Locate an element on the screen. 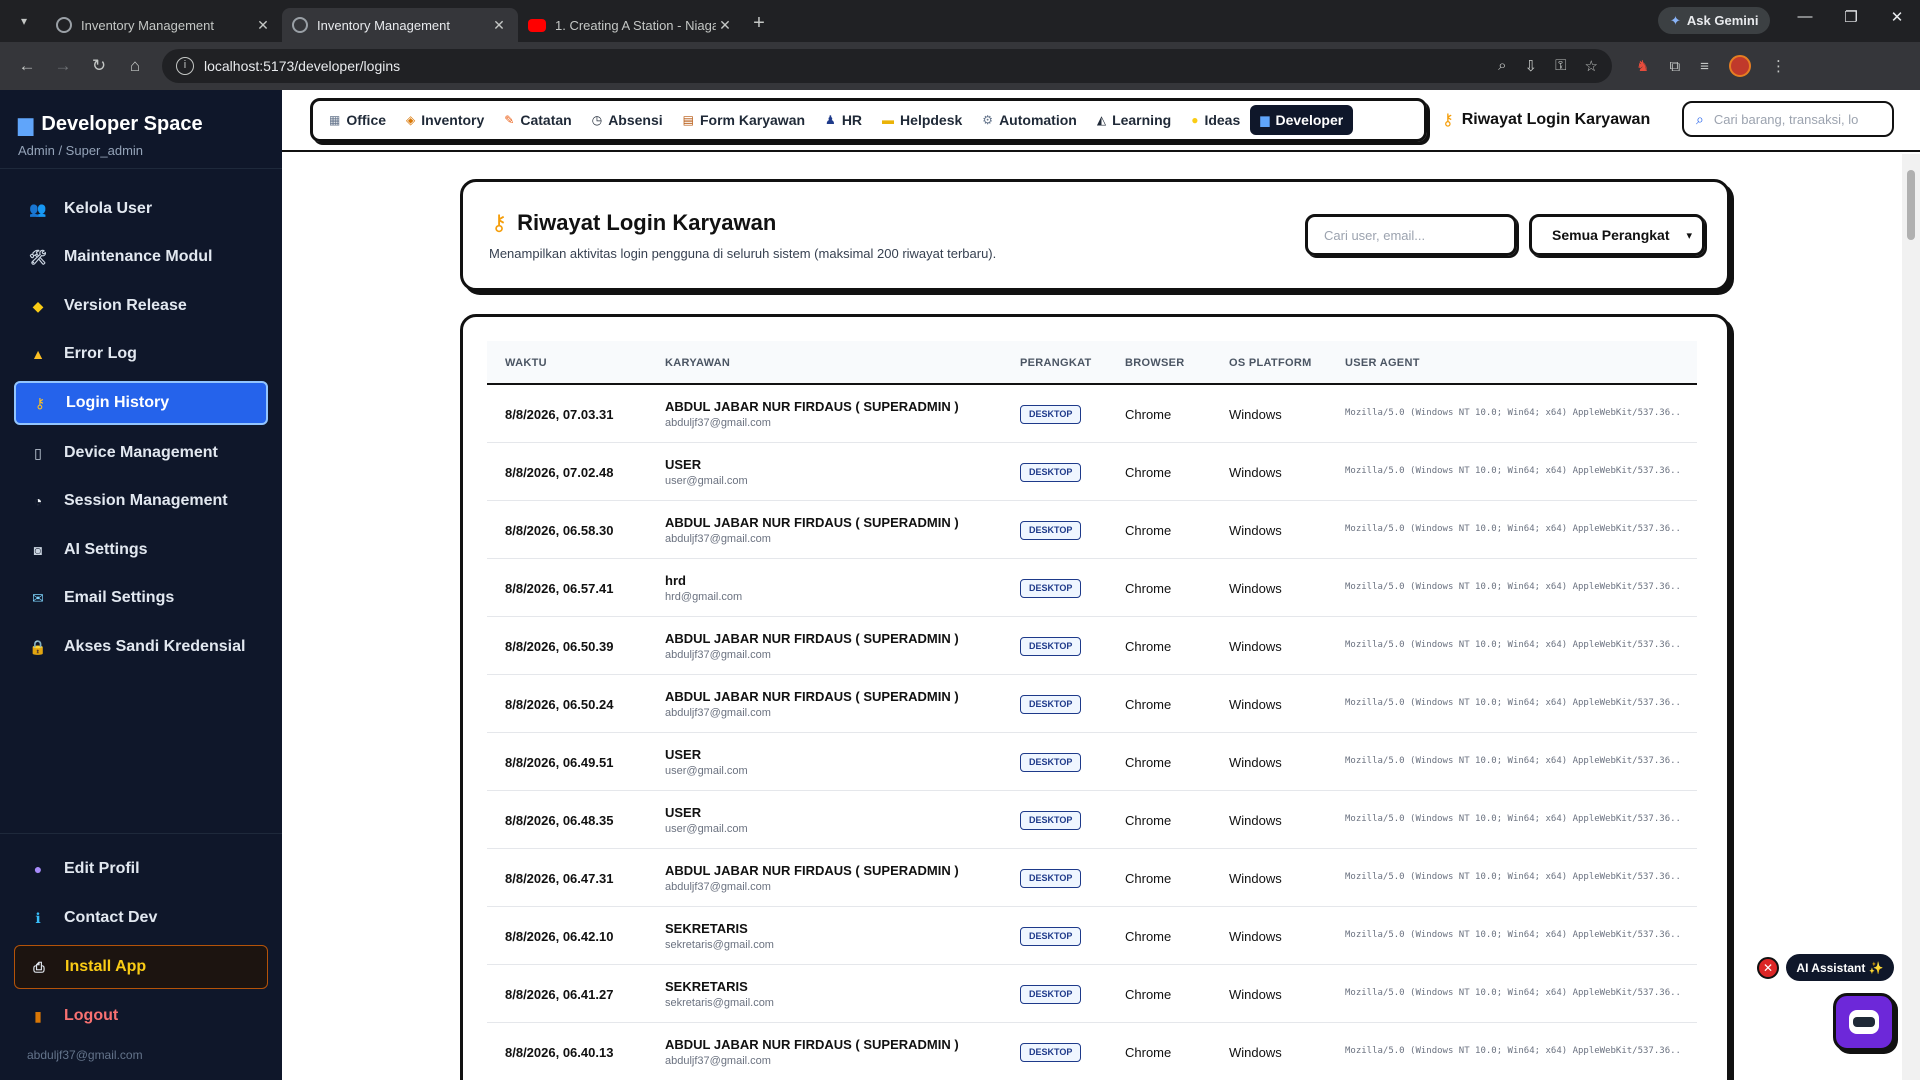  tab-hr: ♟ HR is located at coordinates (843, 120).